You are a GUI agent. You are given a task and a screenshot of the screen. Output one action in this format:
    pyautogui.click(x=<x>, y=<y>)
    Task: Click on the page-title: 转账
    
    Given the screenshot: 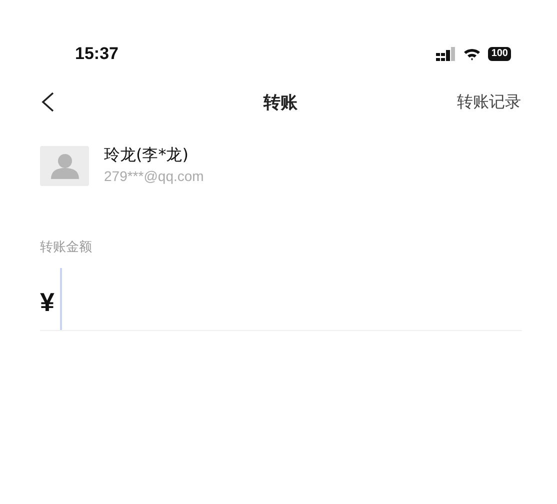 What is the action you would take?
    pyautogui.click(x=281, y=103)
    